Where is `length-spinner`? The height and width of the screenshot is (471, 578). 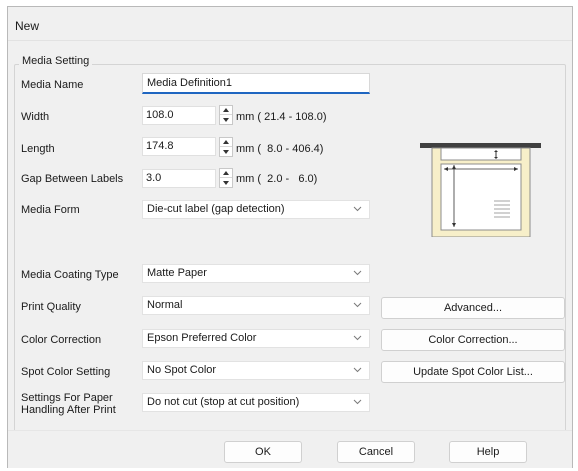
length-spinner is located at coordinates (226, 147).